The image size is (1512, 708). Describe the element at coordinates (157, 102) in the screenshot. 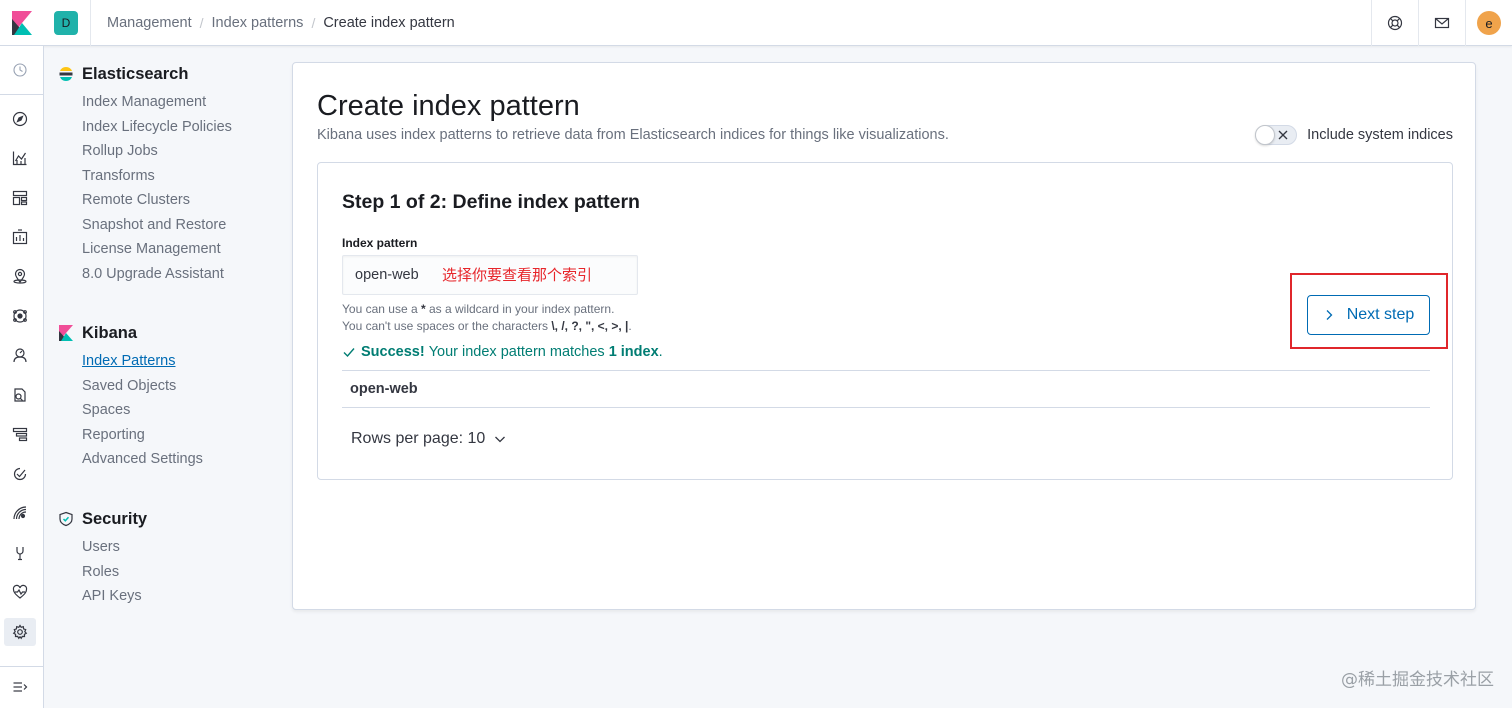

I see `nav-item-index-management: Index Management` at that location.